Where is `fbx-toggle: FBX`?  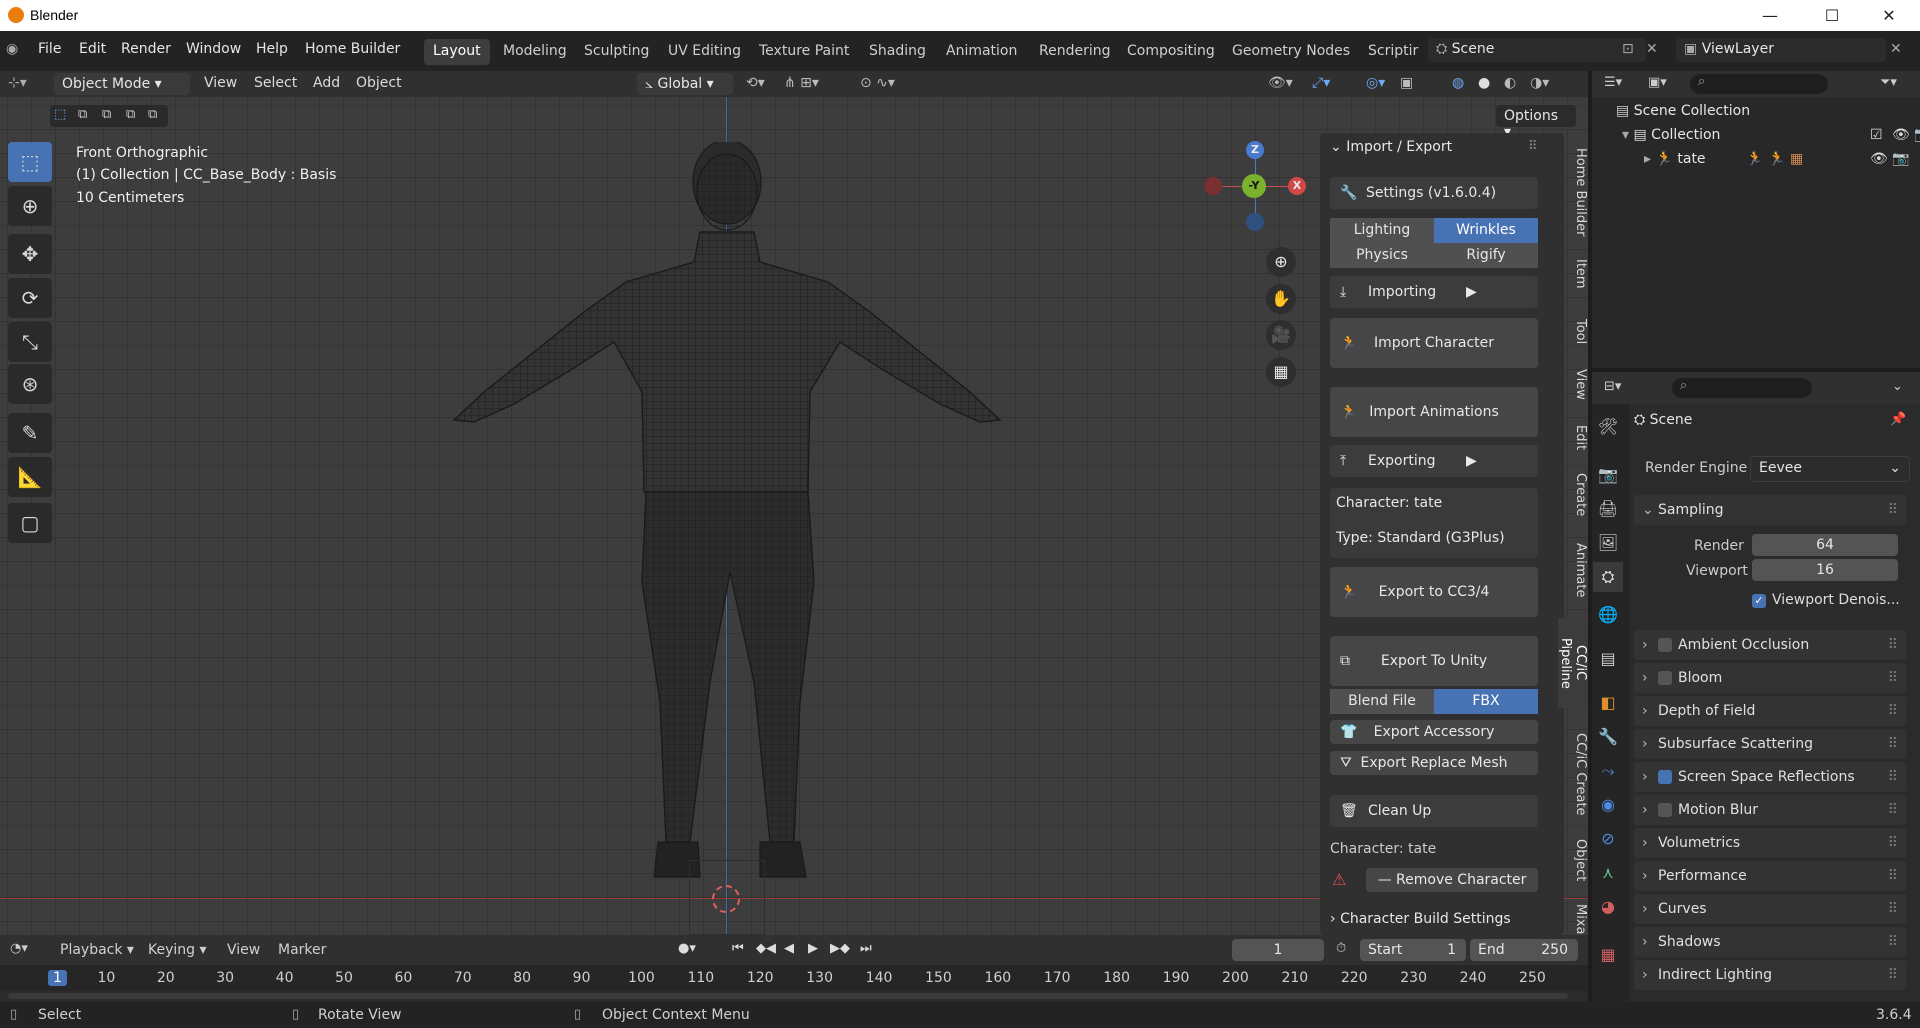 fbx-toggle: FBX is located at coordinates (1486, 701).